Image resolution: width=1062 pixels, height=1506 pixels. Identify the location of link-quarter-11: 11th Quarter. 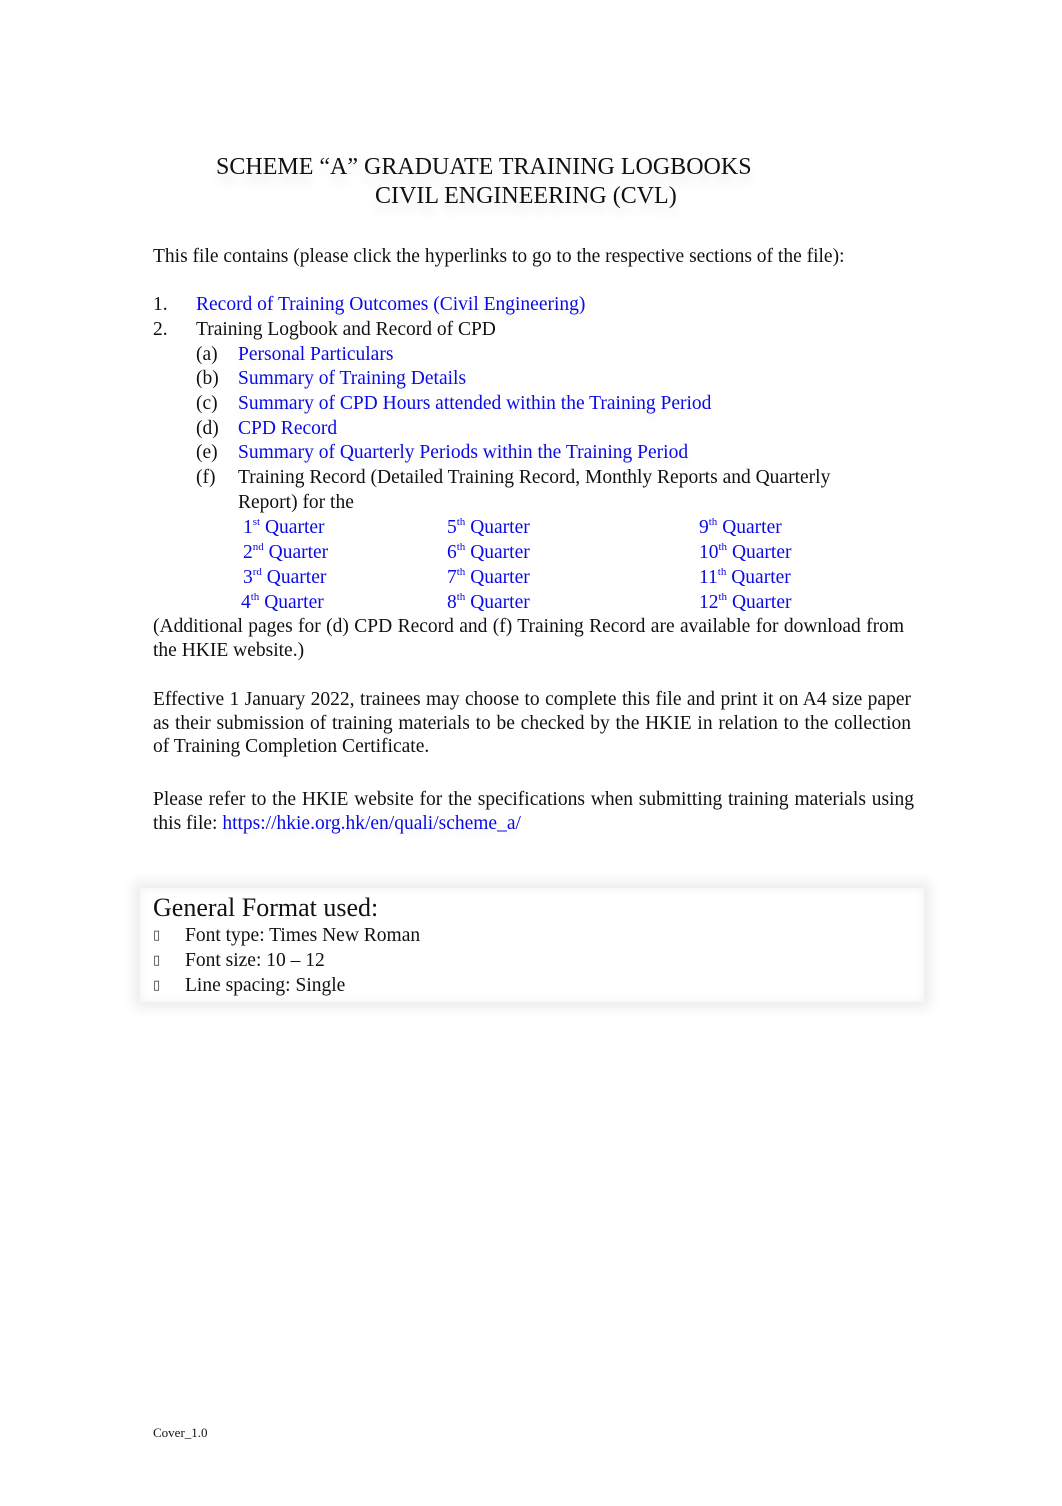
(745, 578).